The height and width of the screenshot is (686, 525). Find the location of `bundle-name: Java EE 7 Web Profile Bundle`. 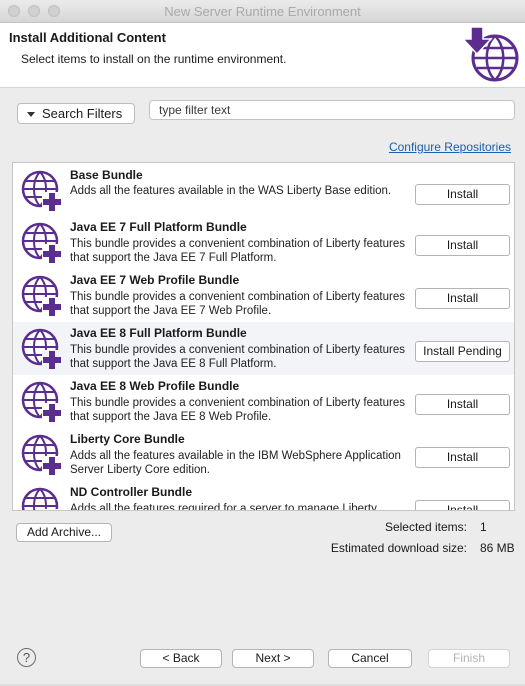

bundle-name: Java EE 7 Web Profile Bundle is located at coordinates (155, 280).